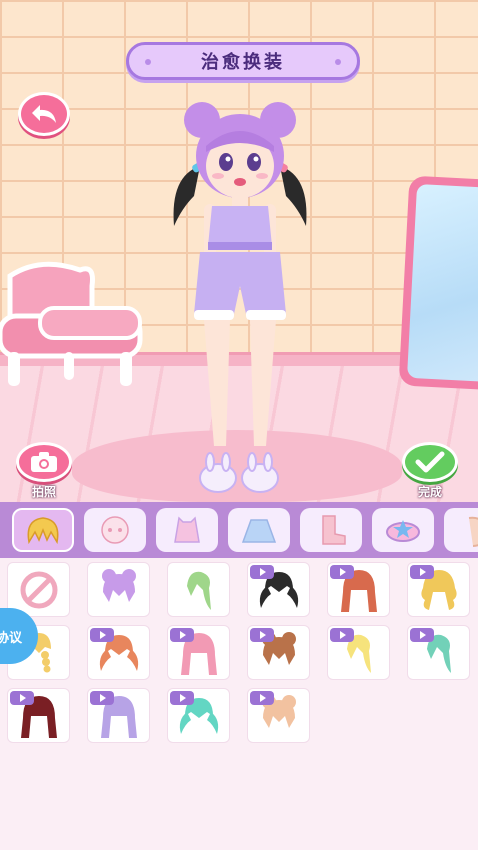 This screenshot has height=850, width=478. What do you see at coordinates (71, 323) in the screenshot?
I see `armchair-icon` at bounding box center [71, 323].